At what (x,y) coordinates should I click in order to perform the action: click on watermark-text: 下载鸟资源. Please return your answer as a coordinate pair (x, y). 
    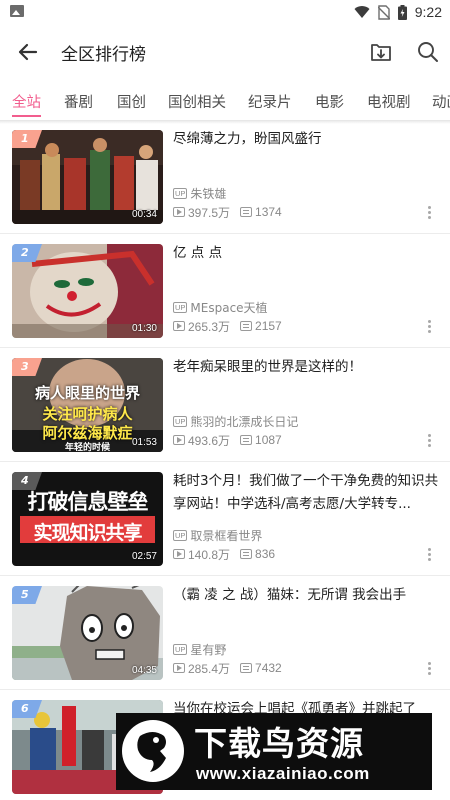
    Looking at the image, I should click on (279, 743).